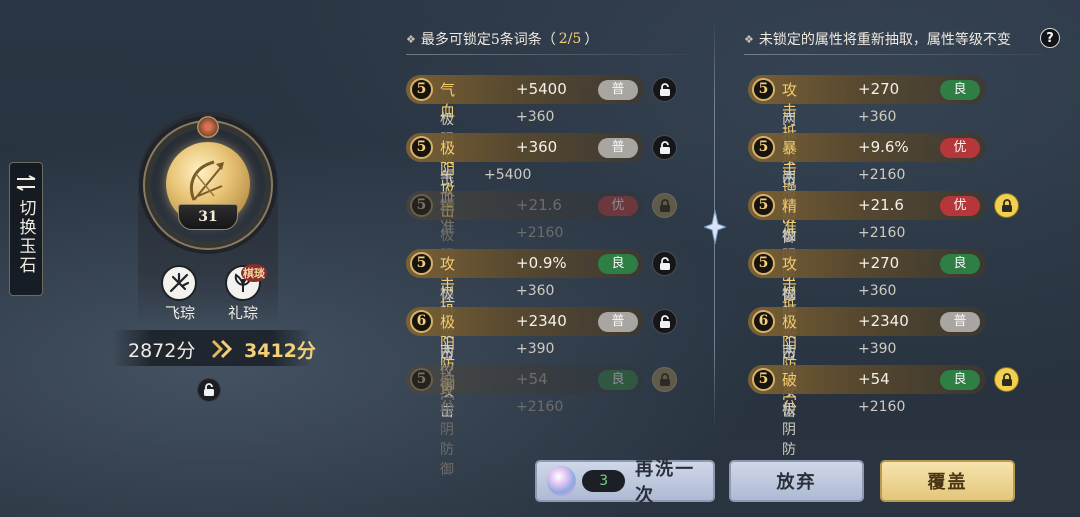 The width and height of the screenshot is (1080, 517). What do you see at coordinates (162, 351) in the screenshot?
I see `score-old: 2872分` at bounding box center [162, 351].